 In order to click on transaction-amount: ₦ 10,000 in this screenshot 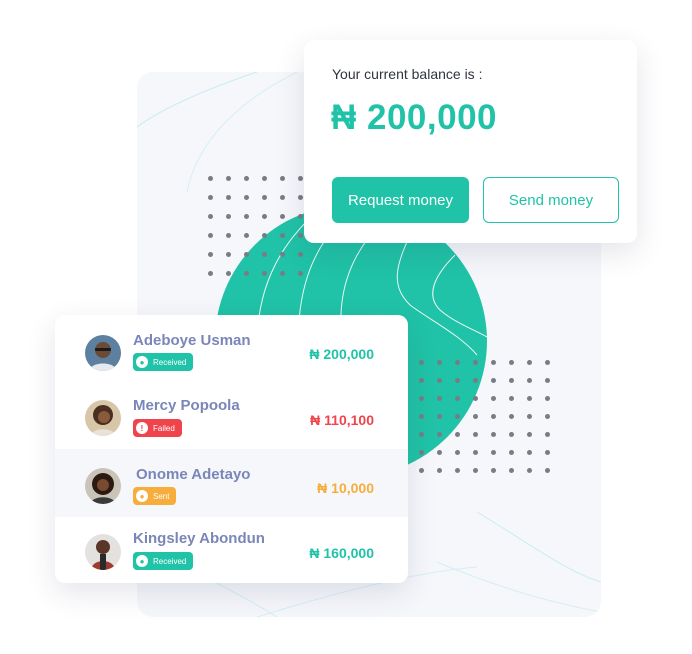, I will do `click(345, 488)`.